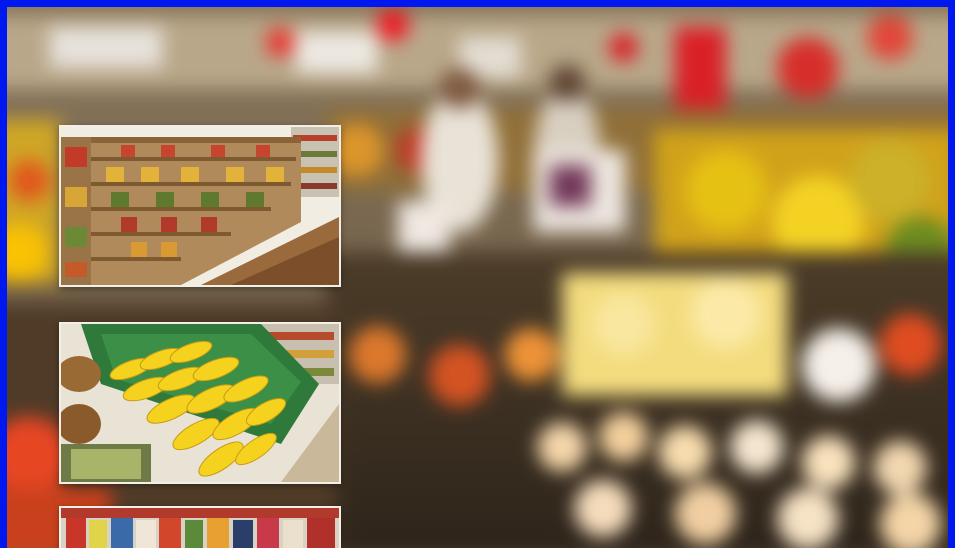 The width and height of the screenshot is (955, 548). I want to click on shelf-image, so click(200, 206).